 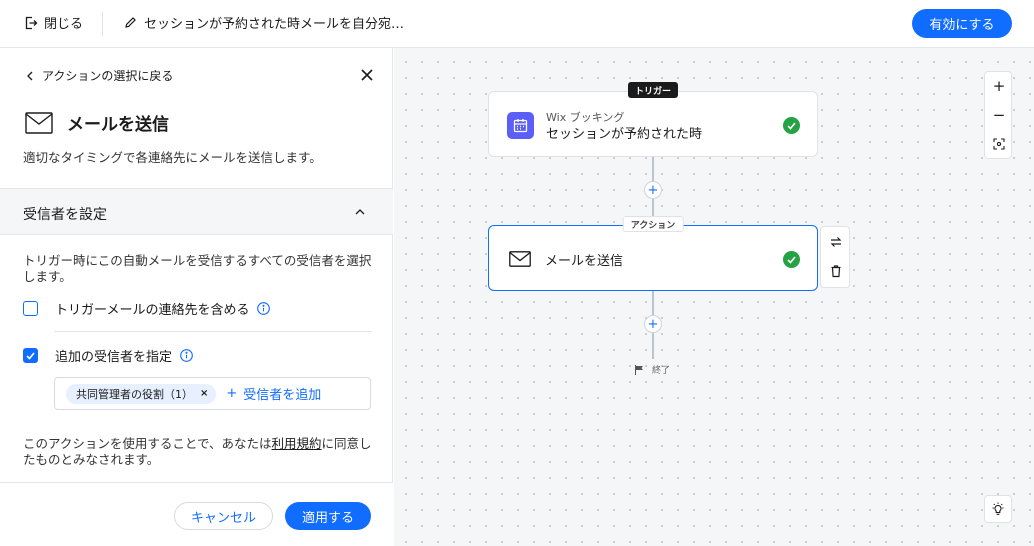 I want to click on action-label: メールを送信, so click(x=584, y=261).